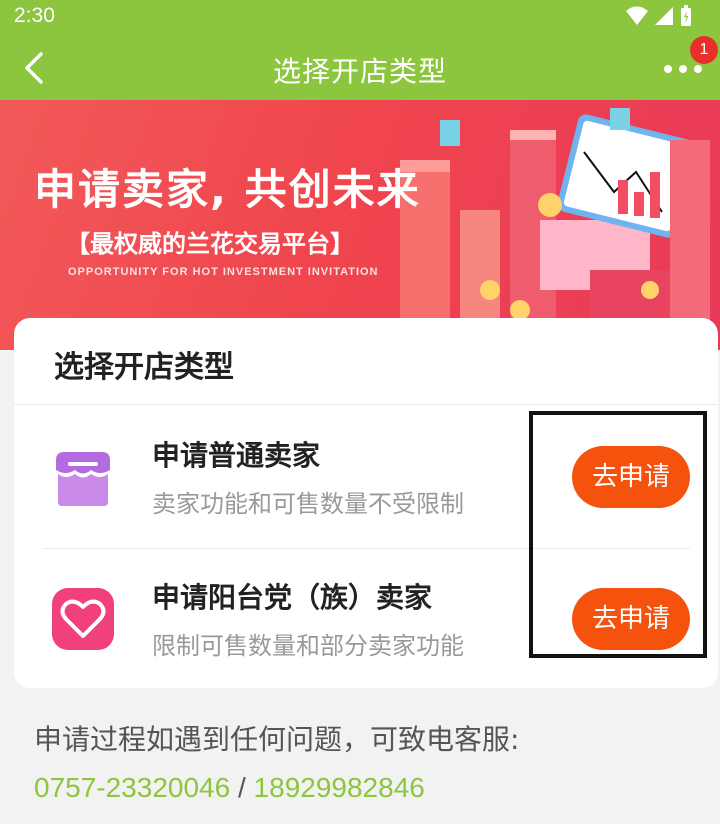 This screenshot has height=824, width=720. What do you see at coordinates (277, 739) in the screenshot?
I see `help-text: 申请过程如遇到任何问题，可致电客服:` at bounding box center [277, 739].